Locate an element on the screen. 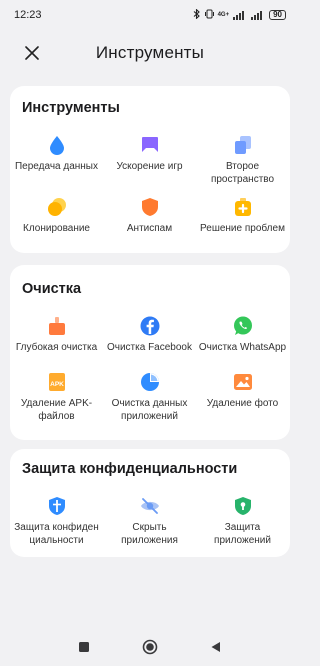 This screenshot has height=666, width=320. tile-whatsapp-clean: Очистка WhatsApp is located at coordinates (242, 335).